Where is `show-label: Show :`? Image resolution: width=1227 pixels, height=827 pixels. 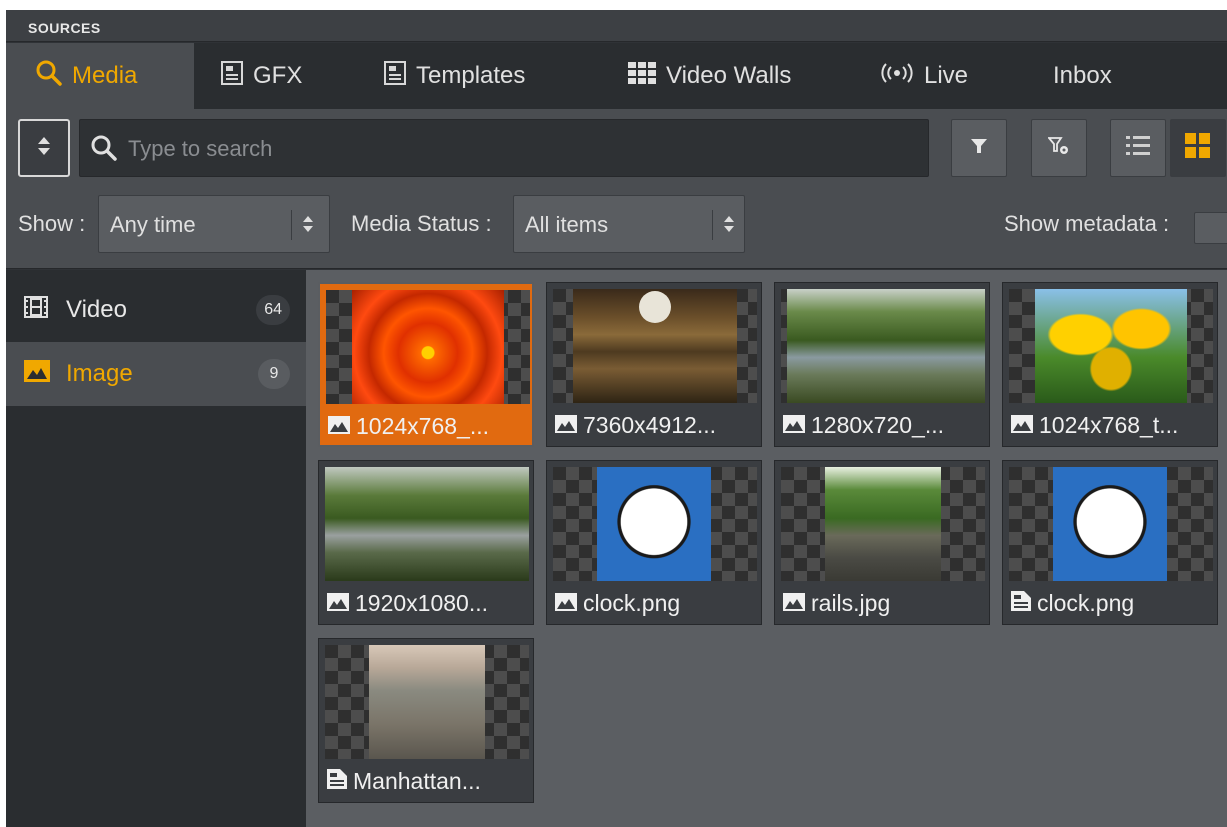 show-label: Show : is located at coordinates (52, 223).